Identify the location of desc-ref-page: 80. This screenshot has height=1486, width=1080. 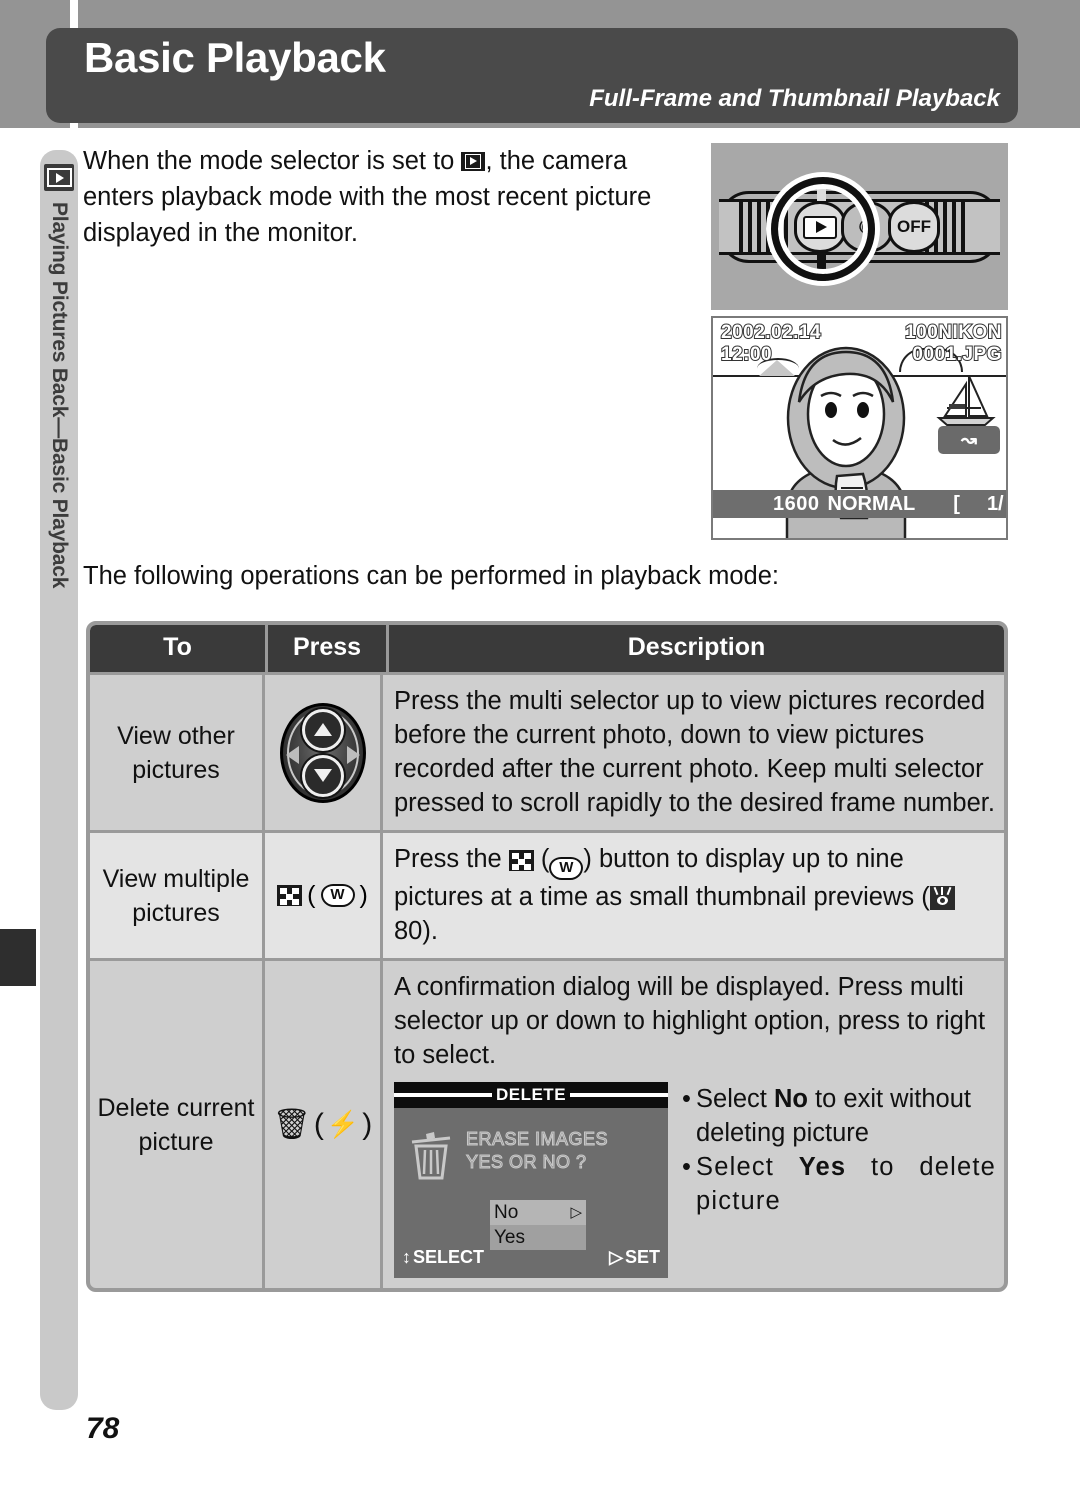
(408, 931).